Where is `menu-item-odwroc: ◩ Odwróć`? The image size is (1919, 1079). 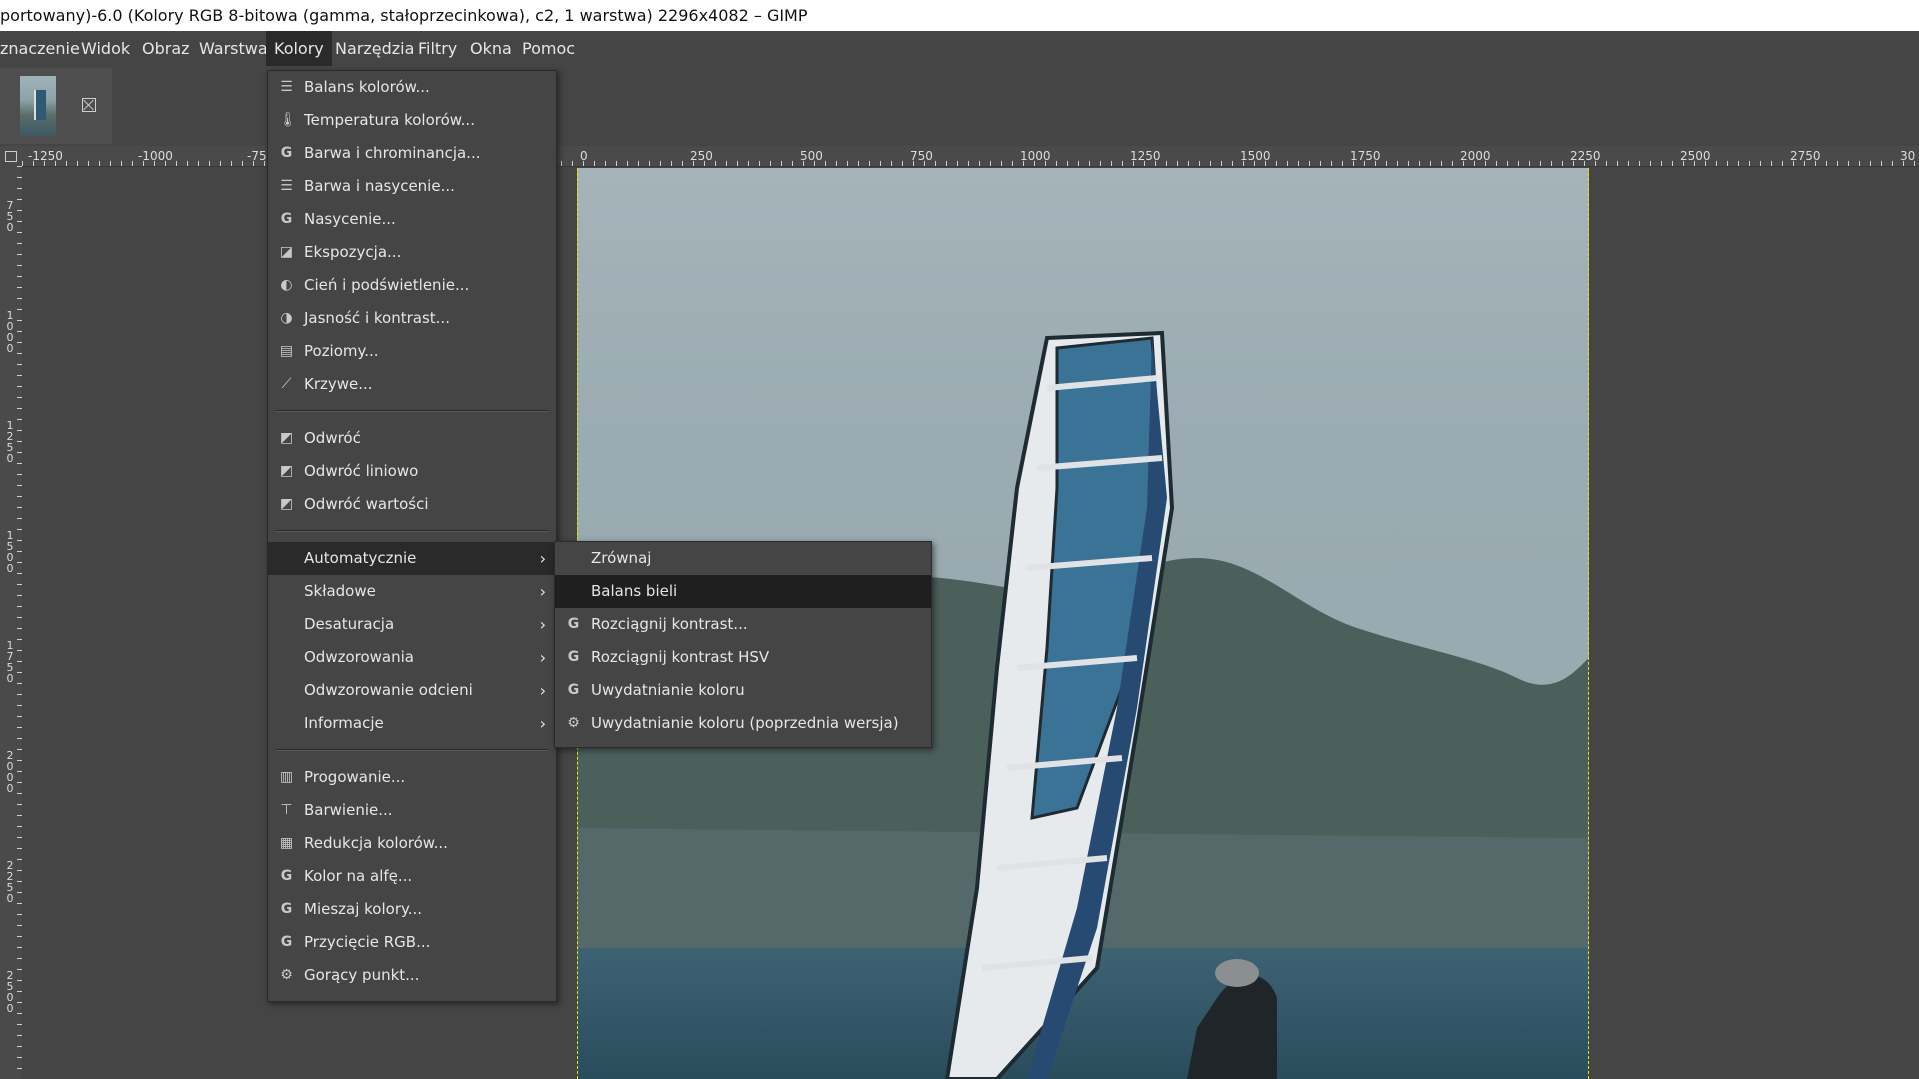
menu-item-odwroc: ◩ Odwróć is located at coordinates (412, 438).